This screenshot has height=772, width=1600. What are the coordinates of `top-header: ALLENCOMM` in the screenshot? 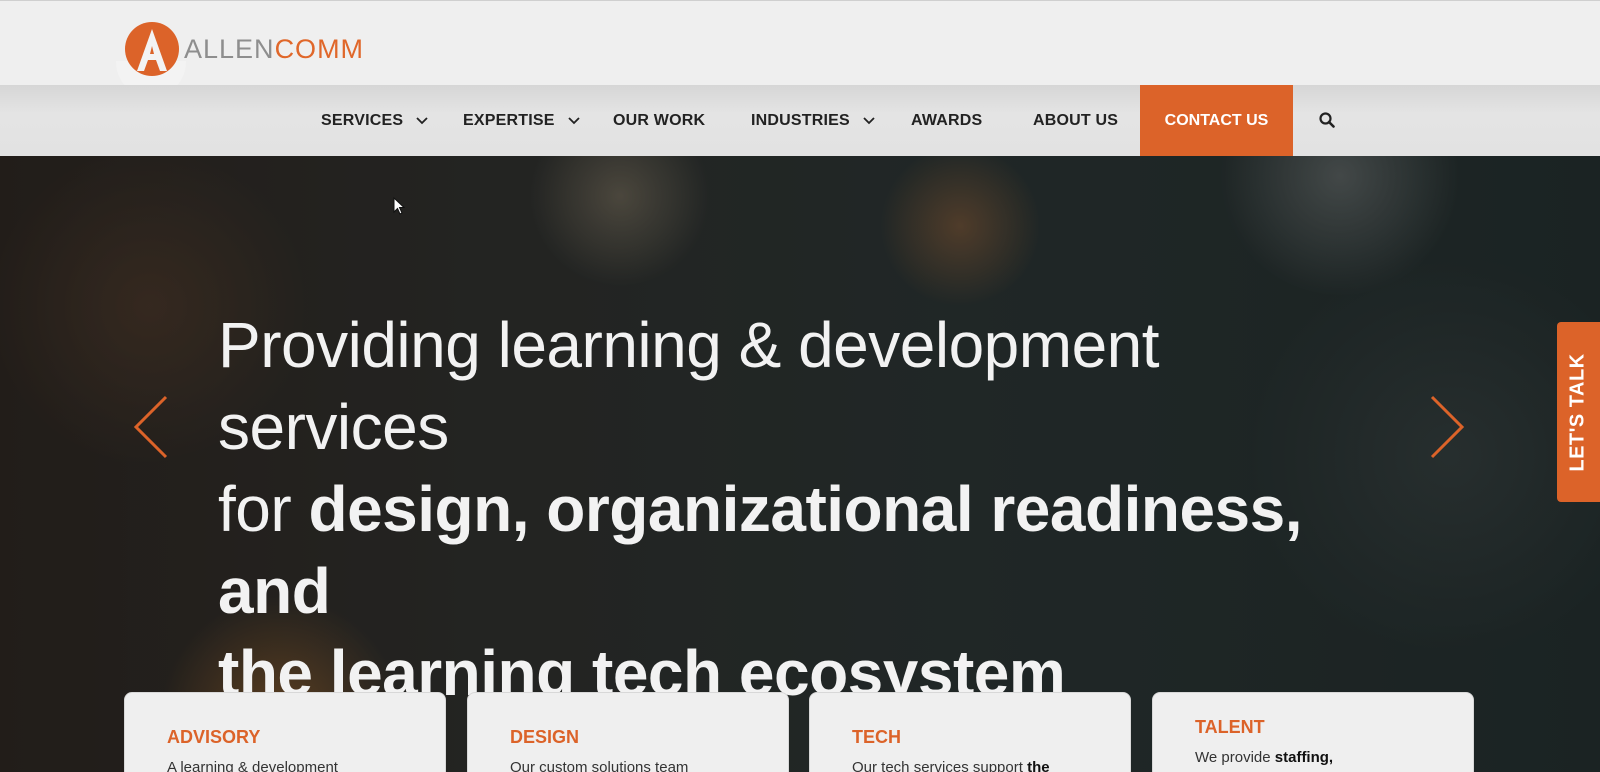 It's located at (800, 48).